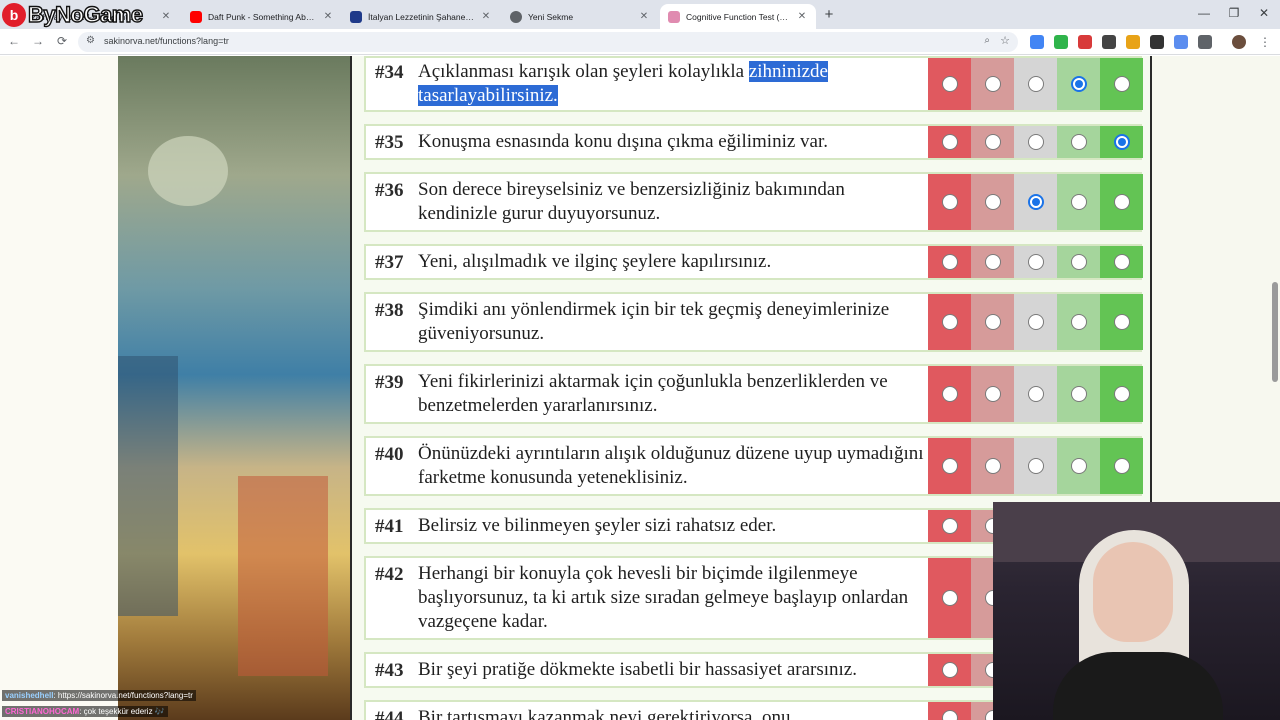 Image resolution: width=1280 pixels, height=720 pixels. Describe the element at coordinates (1037, 42) in the screenshot. I see `translate-extension-icon` at that location.